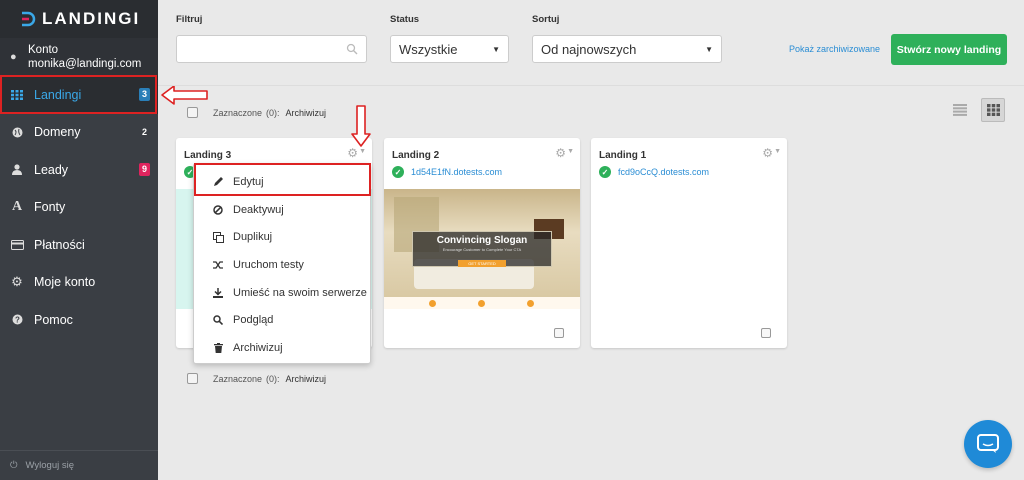 The height and width of the screenshot is (480, 1024). What do you see at coordinates (17, 170) in the screenshot?
I see `user-icon` at bounding box center [17, 170].